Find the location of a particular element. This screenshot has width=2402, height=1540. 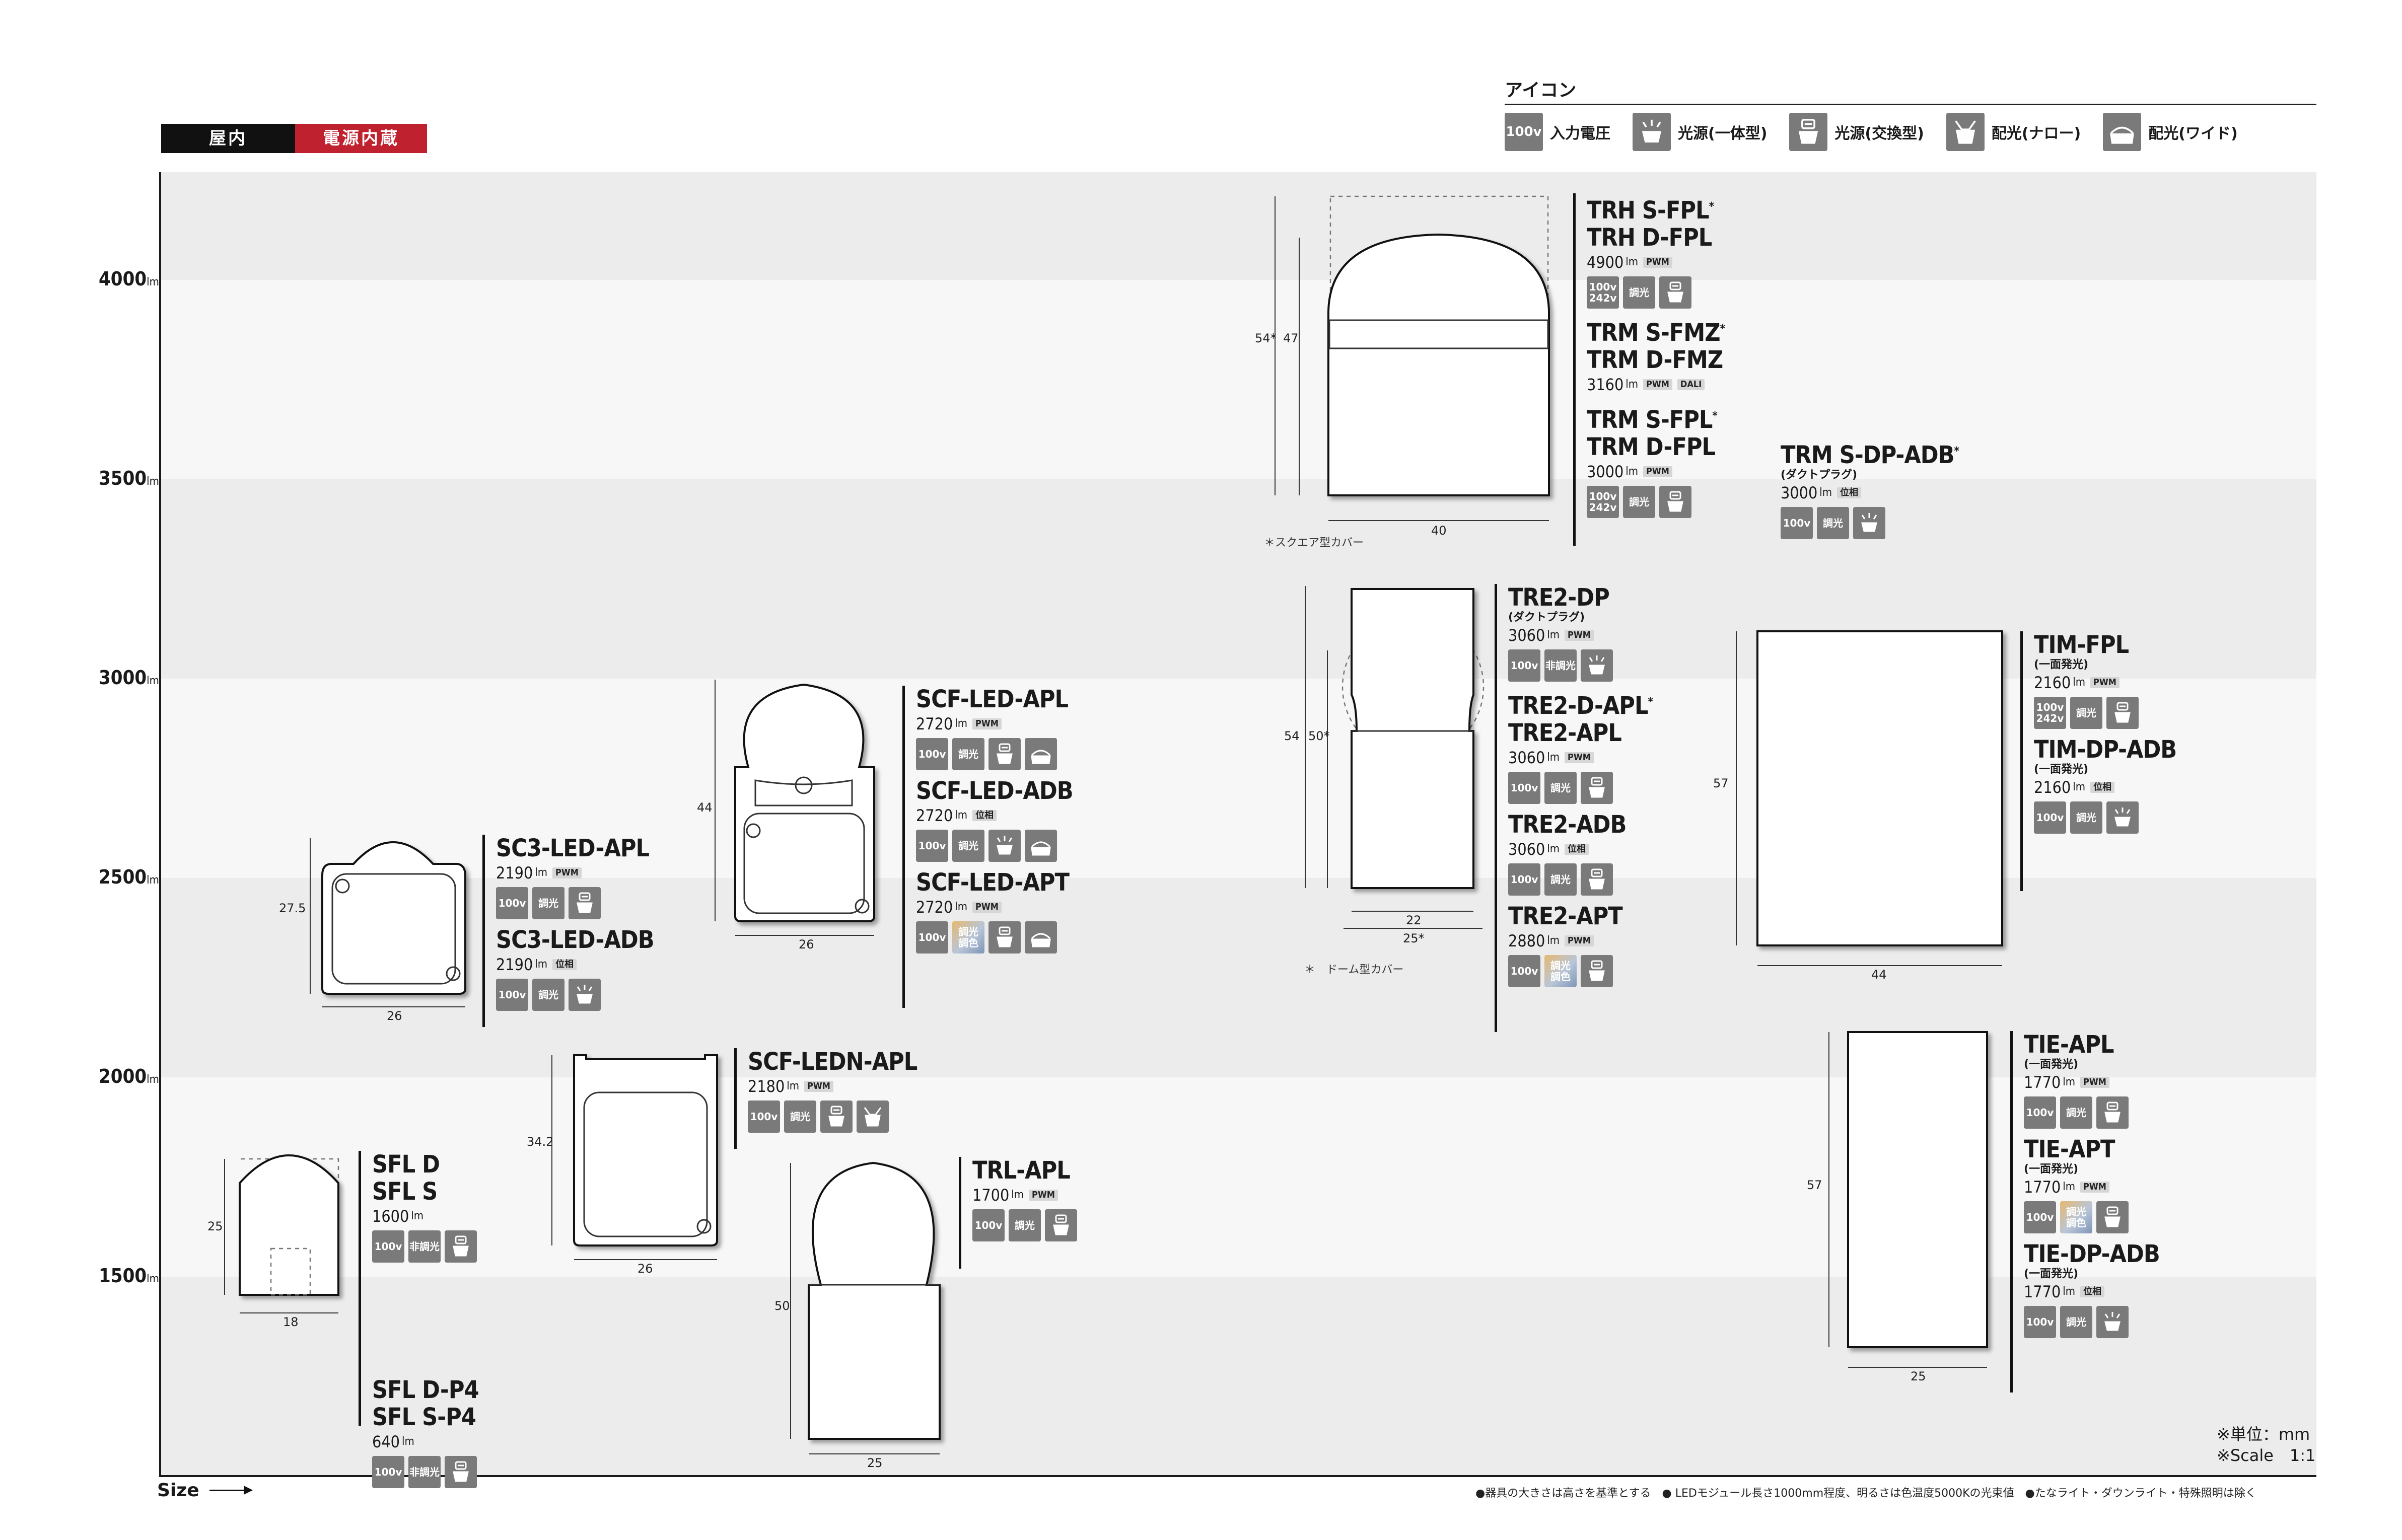

spec-icon: 非調光 is located at coordinates (424, 1472).